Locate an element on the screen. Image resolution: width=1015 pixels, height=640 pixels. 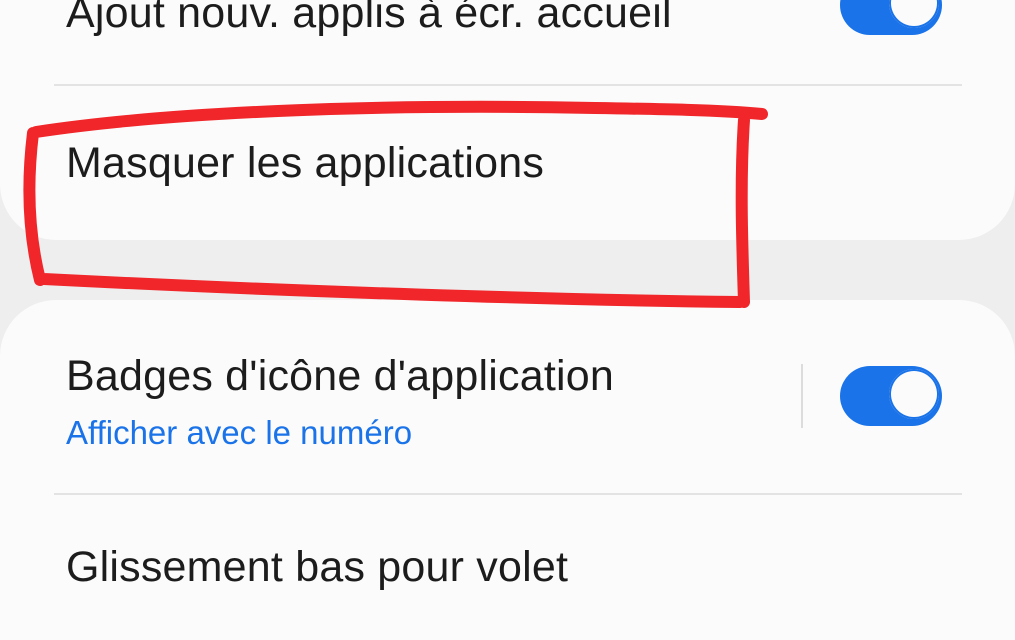
toggle-add-new-apps is located at coordinates (891, 17).